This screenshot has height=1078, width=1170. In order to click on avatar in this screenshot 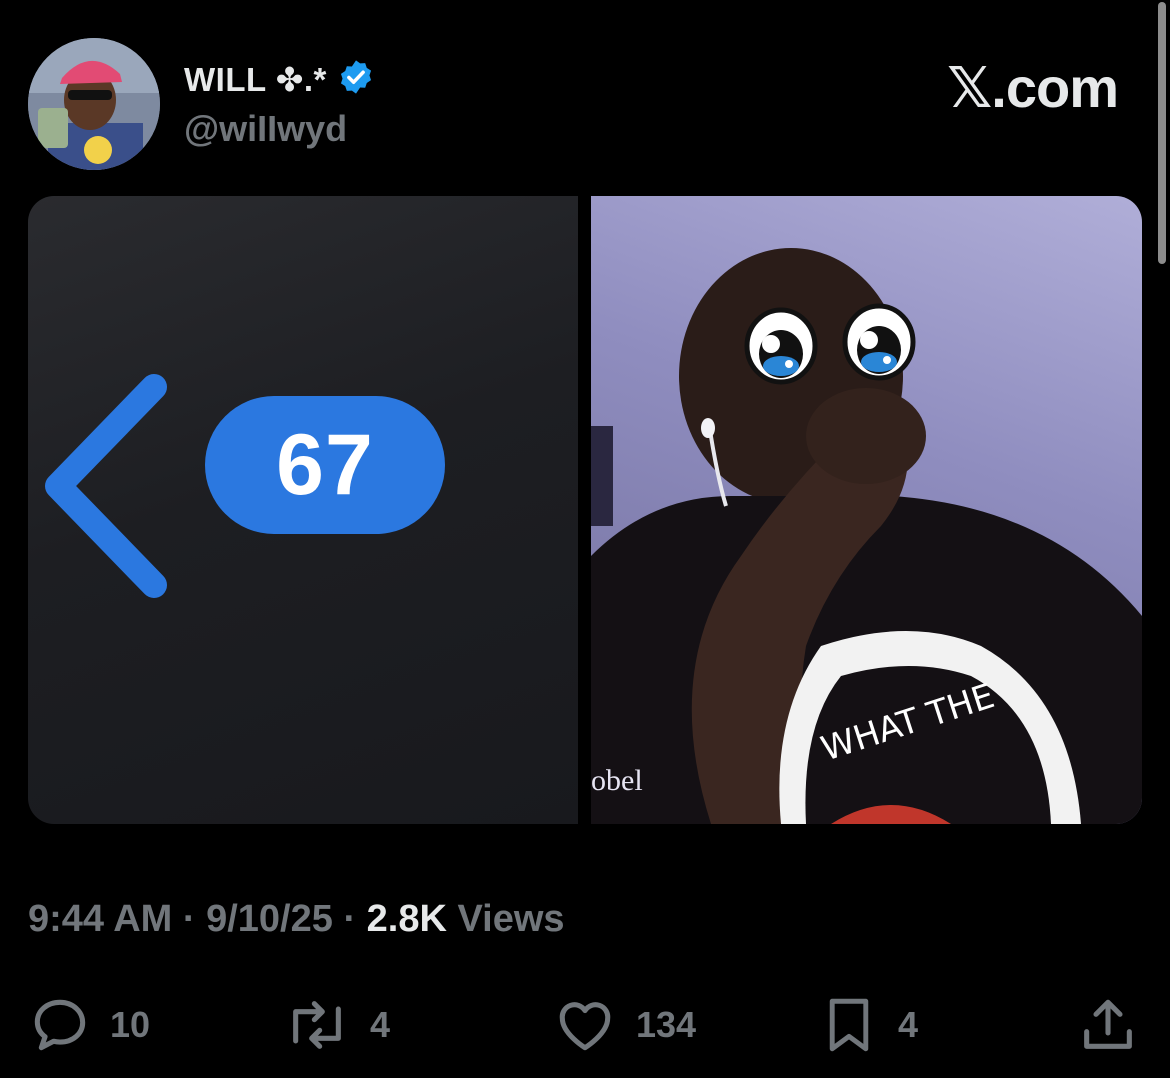, I will do `click(94, 104)`.